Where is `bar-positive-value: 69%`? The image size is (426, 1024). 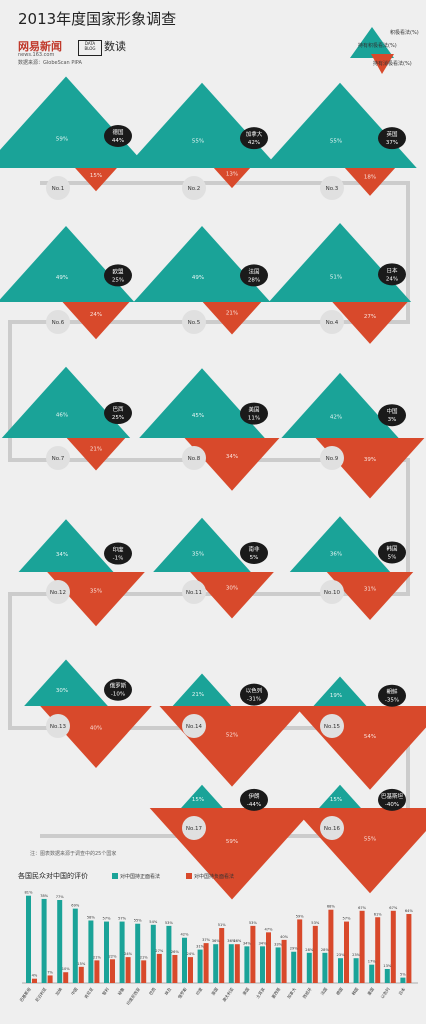
bar-positive-value: 69% is located at coordinates (75, 906).